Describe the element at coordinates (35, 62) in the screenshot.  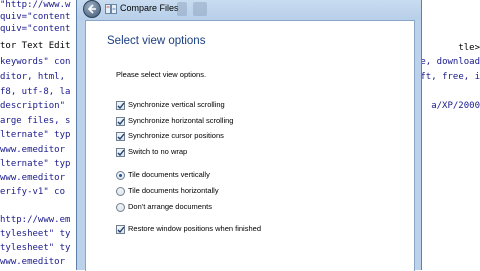
I see `editor-line: keywords" con` at that location.